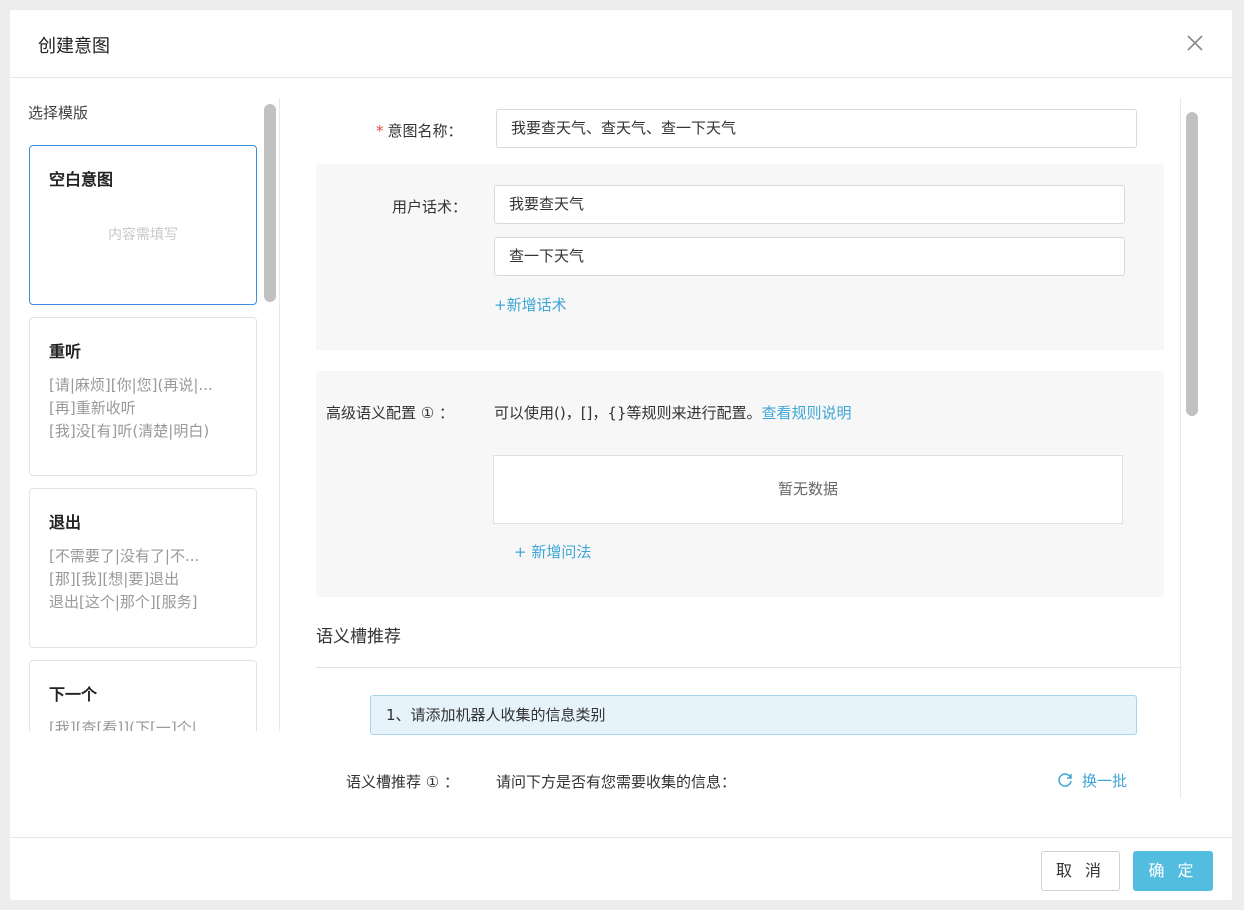  I want to click on advanced-config-description-text: 可以使用()，[]，{}等规则来进行配置。, so click(628, 413).